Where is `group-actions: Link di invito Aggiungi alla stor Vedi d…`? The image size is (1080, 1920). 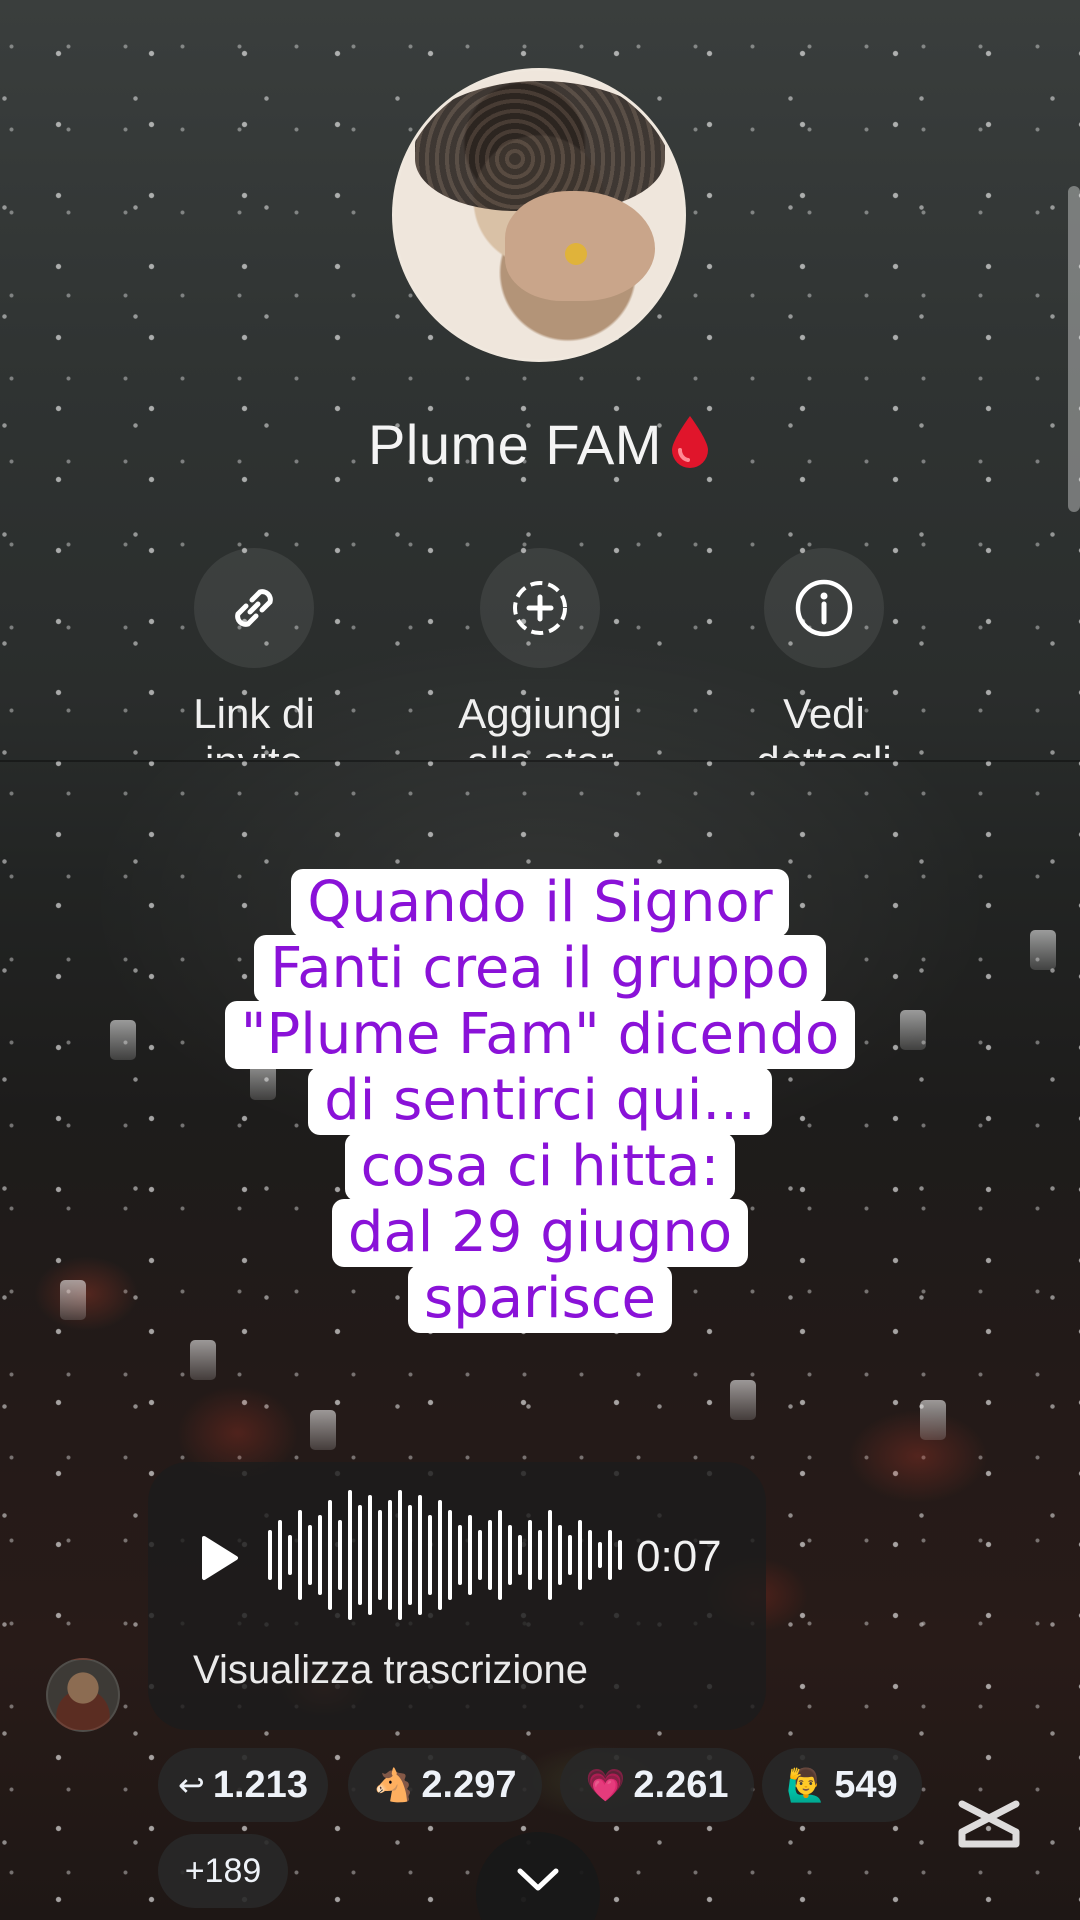
group-actions: Link di invito Aggiungi alla stor Vedi d… is located at coordinates (540, 653).